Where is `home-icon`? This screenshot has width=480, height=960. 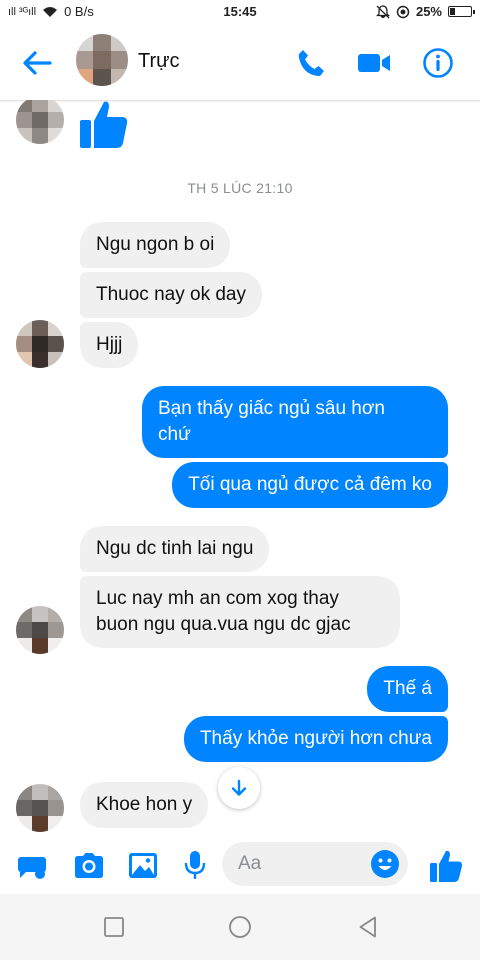
home-icon is located at coordinates (240, 927).